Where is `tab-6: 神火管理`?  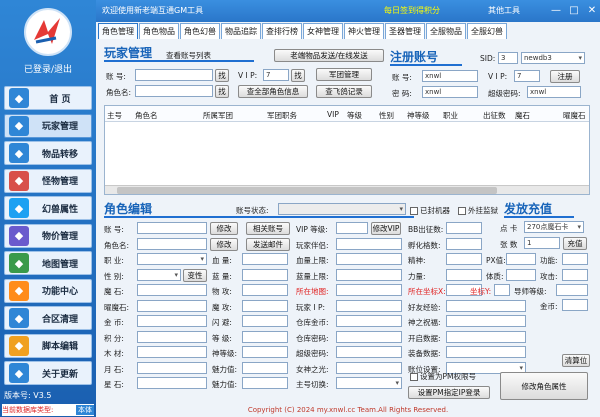
tab-6: 神火管理 is located at coordinates (364, 31).